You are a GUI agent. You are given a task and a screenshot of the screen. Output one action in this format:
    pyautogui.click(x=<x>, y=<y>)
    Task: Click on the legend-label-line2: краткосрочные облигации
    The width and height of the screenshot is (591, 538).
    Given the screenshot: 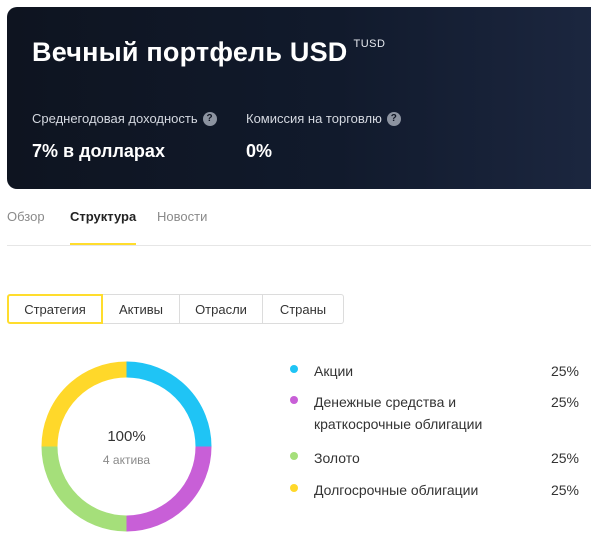 What is the action you would take?
    pyautogui.click(x=398, y=424)
    